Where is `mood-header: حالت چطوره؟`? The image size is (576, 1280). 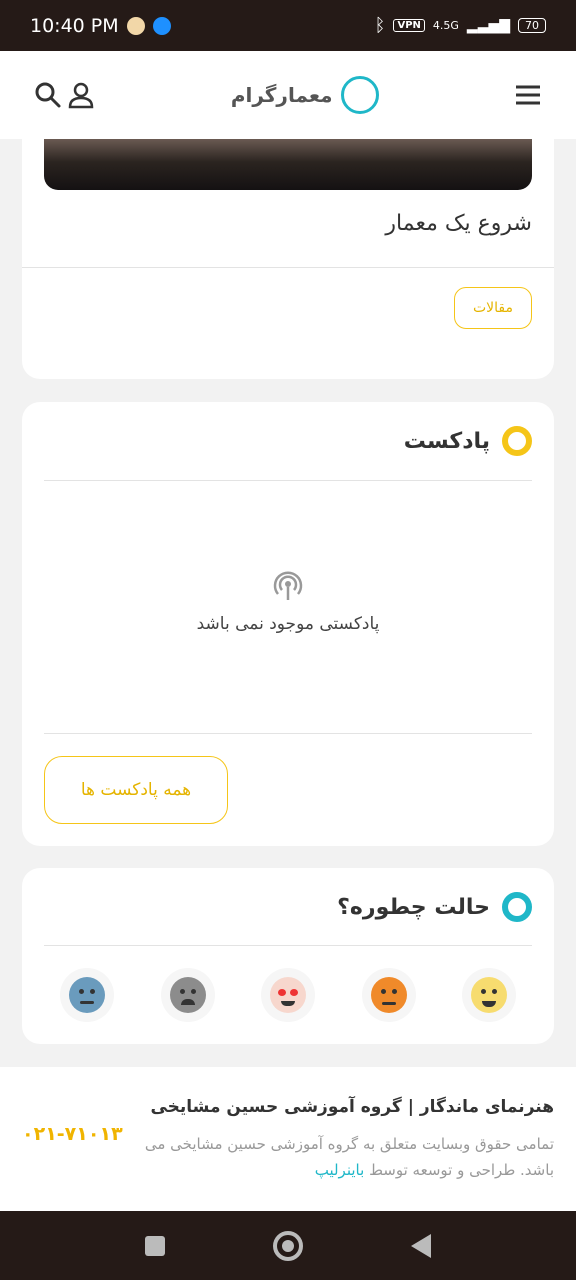 mood-header: حالت چطوره؟ is located at coordinates (434, 907).